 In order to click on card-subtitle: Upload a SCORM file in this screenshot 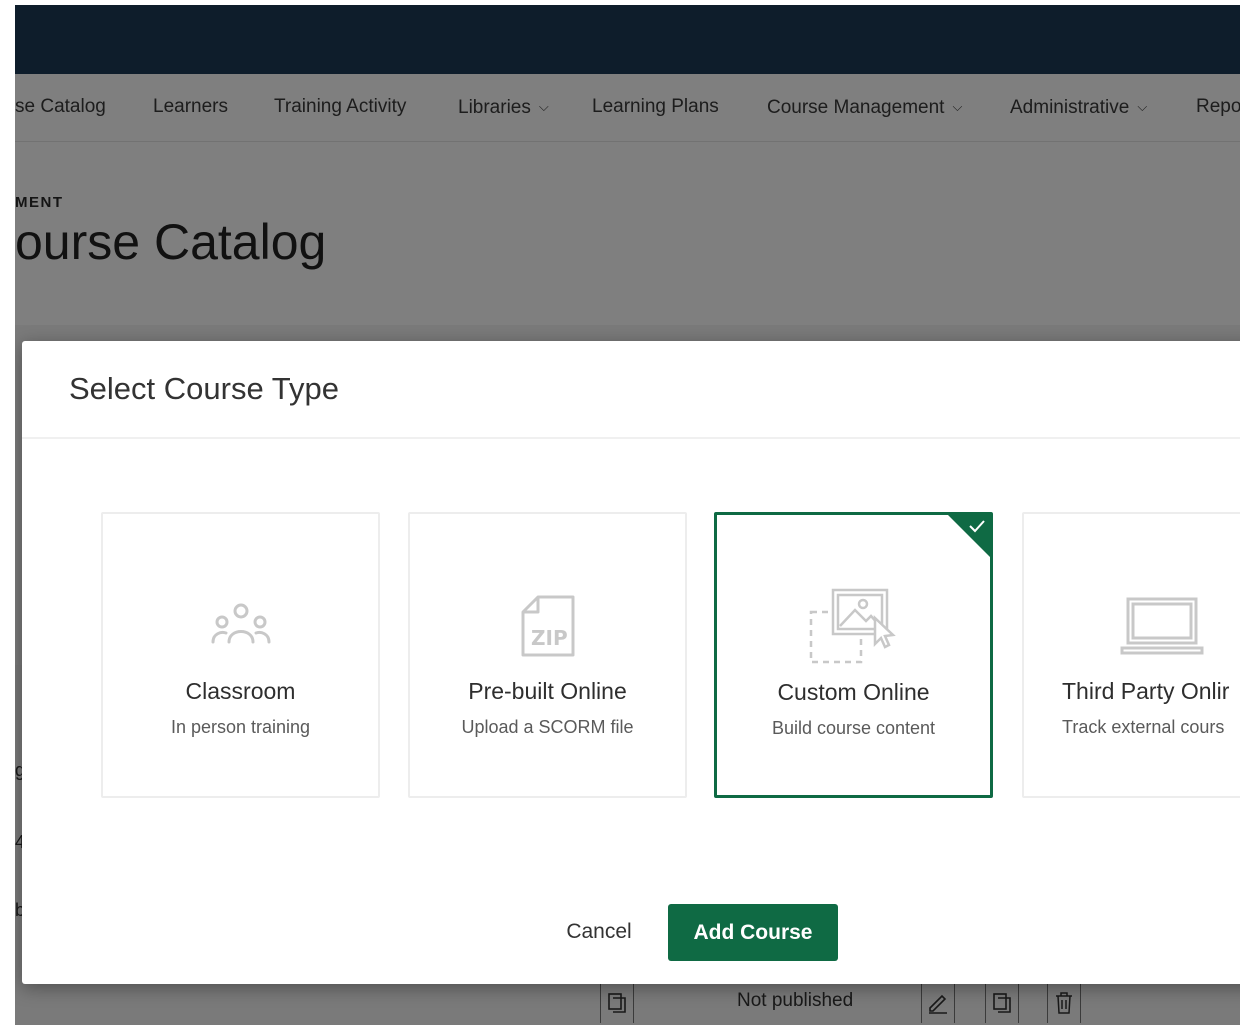, I will do `click(547, 727)`.